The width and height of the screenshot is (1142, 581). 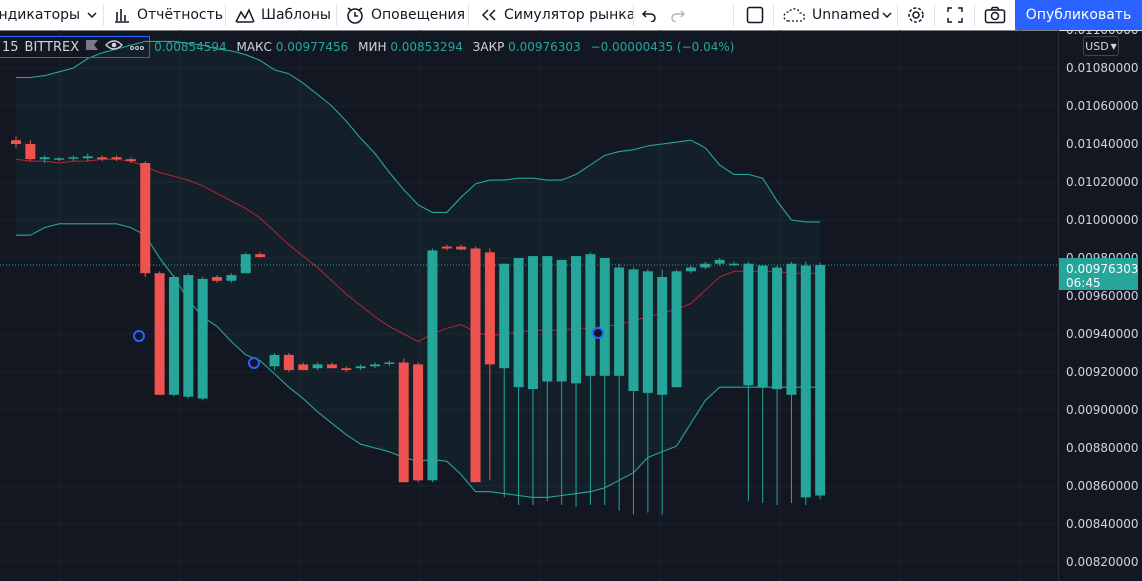 I want to click on settings-button, so click(x=916, y=15).